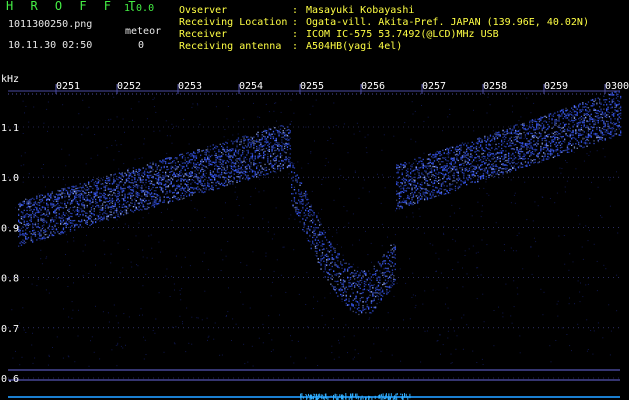  What do you see at coordinates (434, 86) in the screenshot?
I see `time-tick-label: 0257` at bounding box center [434, 86].